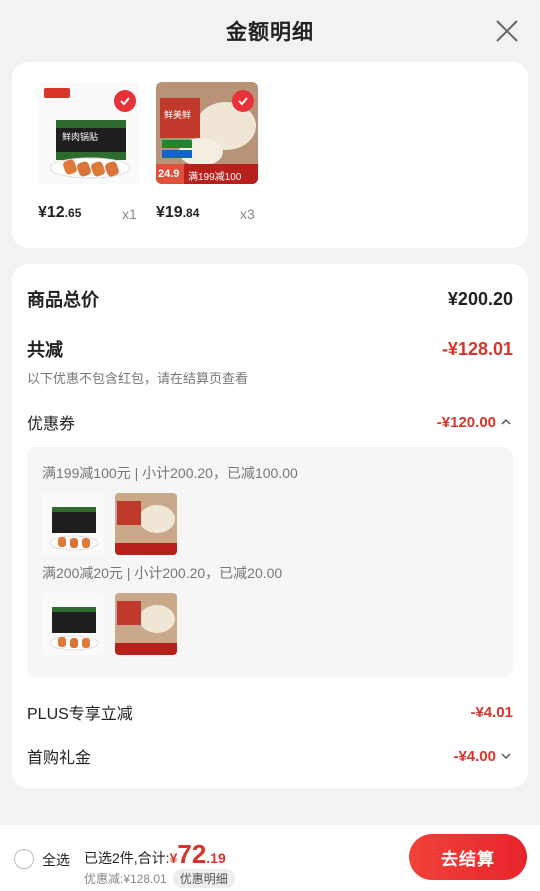  What do you see at coordinates (178, 115) in the screenshot?
I see `product-box-label: 鲜美鲜` at bounding box center [178, 115].